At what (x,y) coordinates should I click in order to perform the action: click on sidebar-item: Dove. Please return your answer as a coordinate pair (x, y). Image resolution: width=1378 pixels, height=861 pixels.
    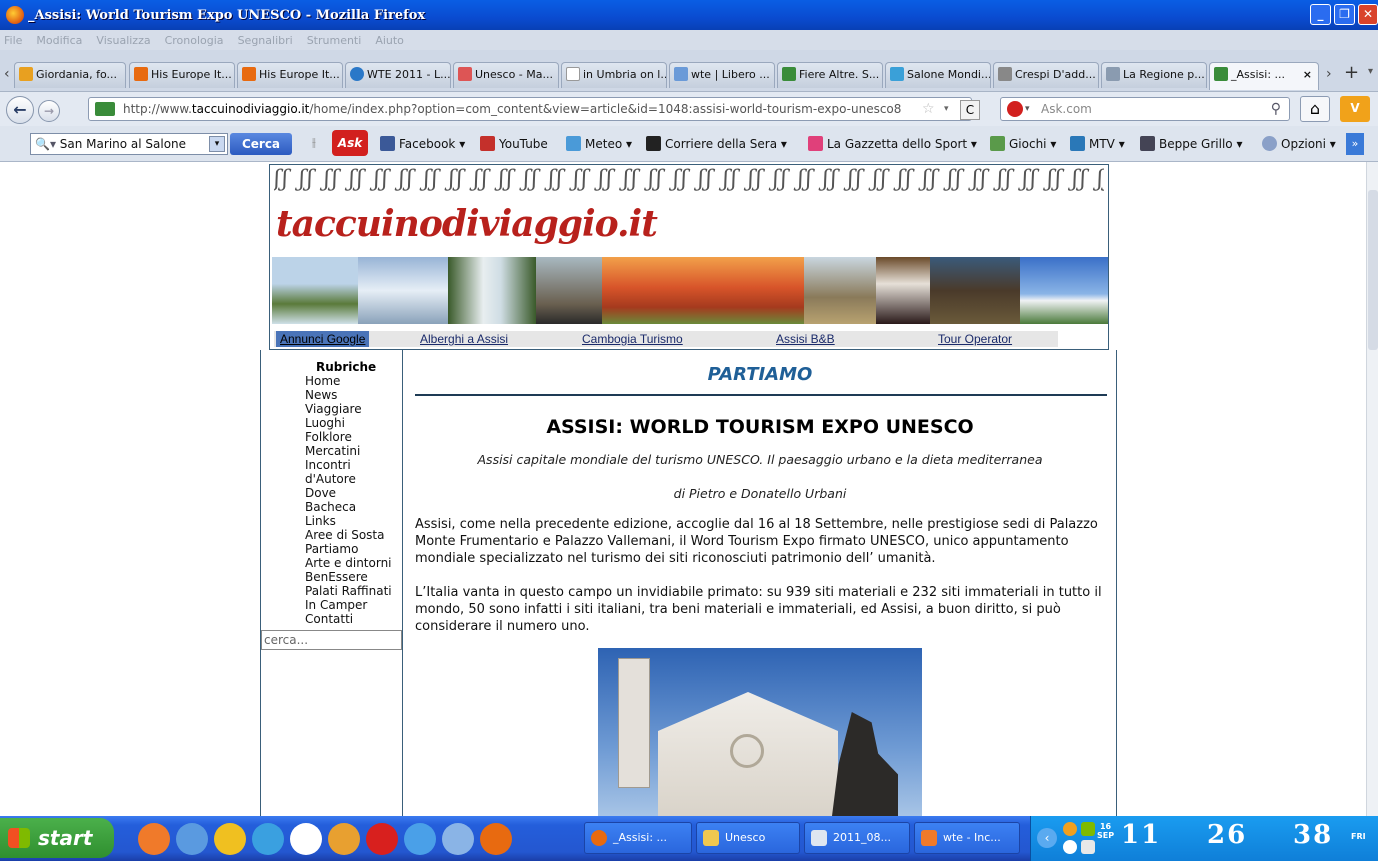
    Looking at the image, I should click on (348, 493).